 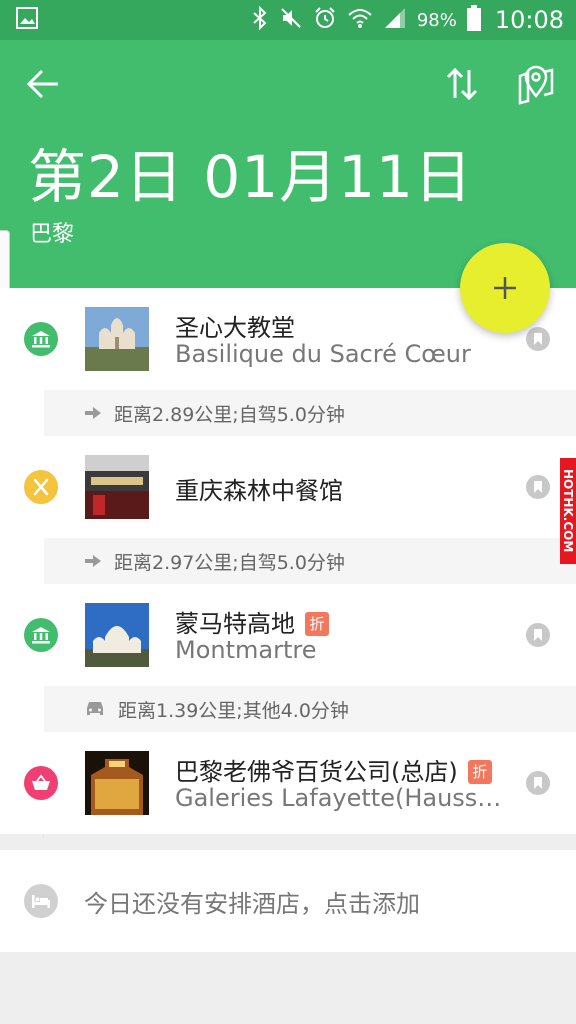 I want to click on swap-vertical-icon, so click(x=462, y=84).